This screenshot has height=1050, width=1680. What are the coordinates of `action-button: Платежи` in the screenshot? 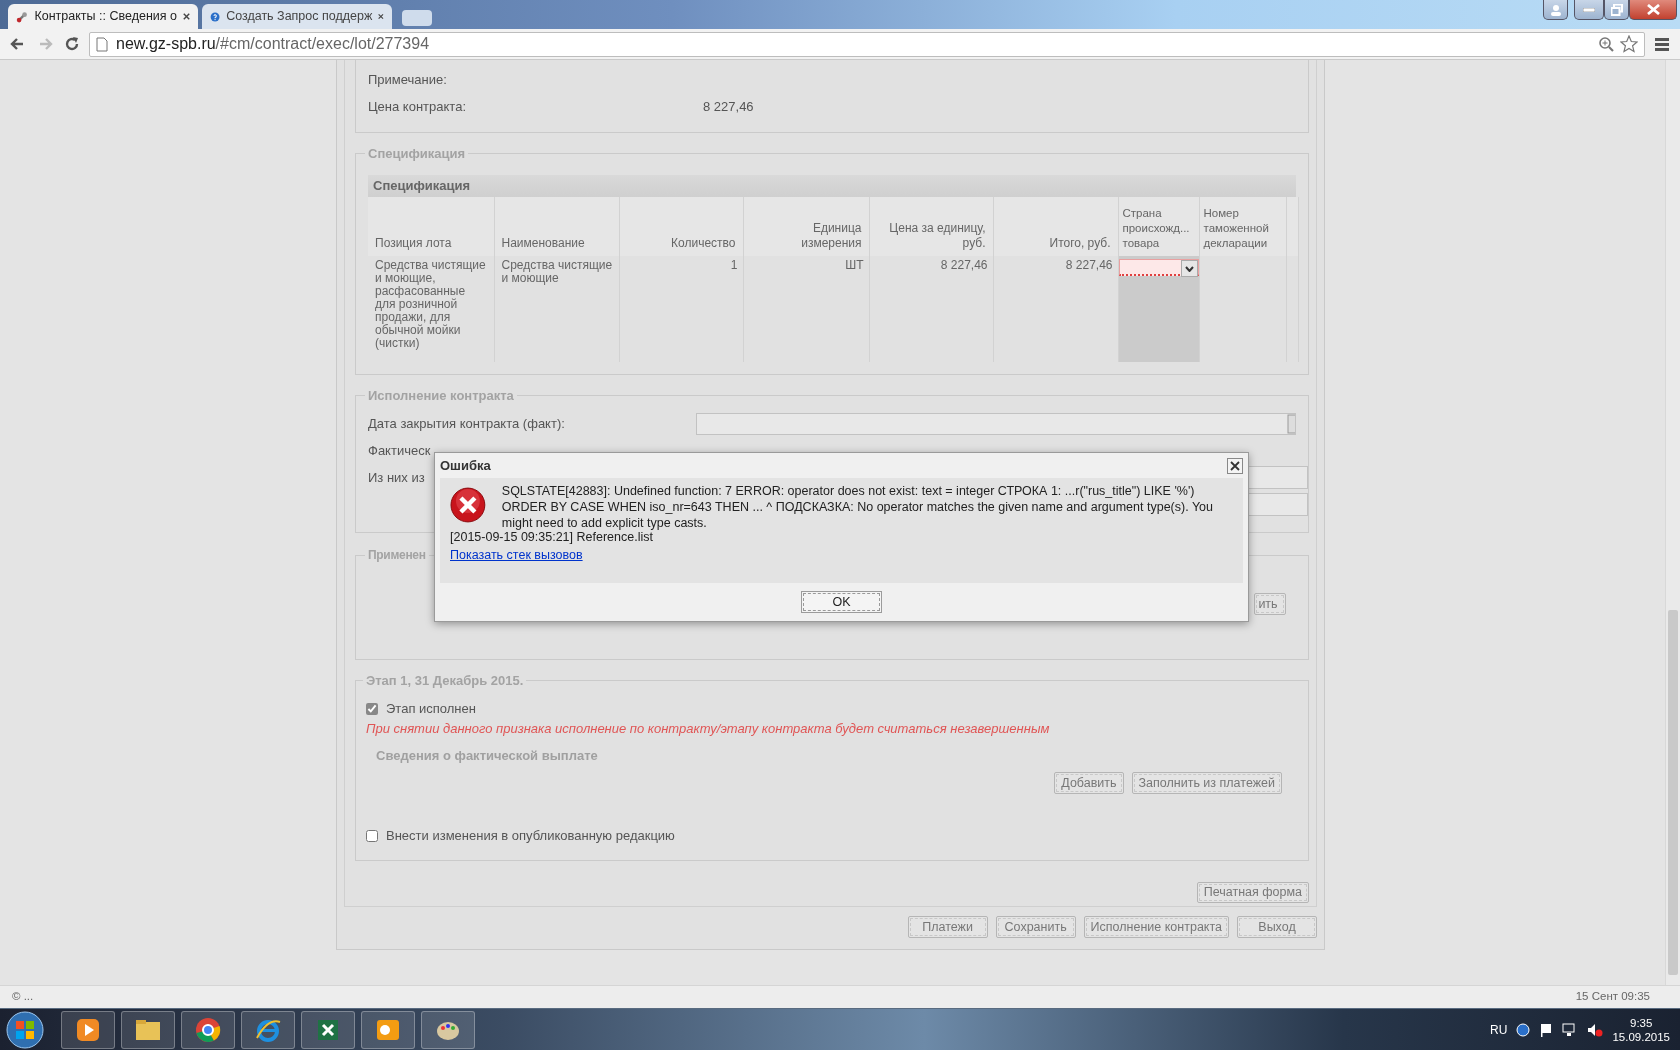 It's located at (947, 927).